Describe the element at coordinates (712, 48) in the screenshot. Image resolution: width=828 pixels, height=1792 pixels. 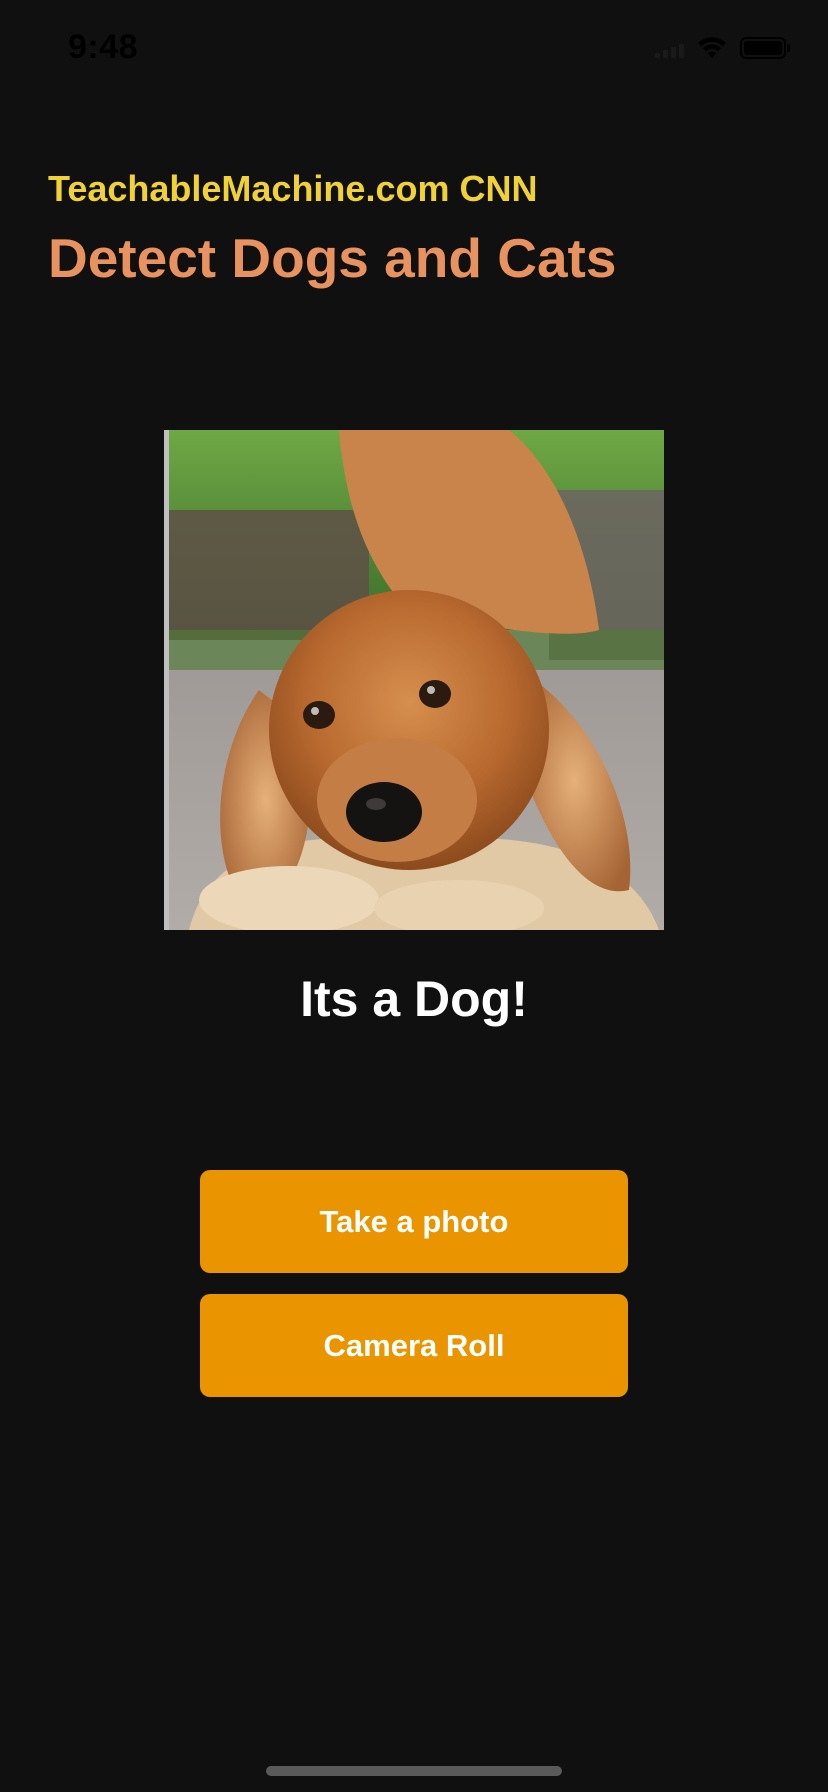
I see `wifi-icon` at that location.